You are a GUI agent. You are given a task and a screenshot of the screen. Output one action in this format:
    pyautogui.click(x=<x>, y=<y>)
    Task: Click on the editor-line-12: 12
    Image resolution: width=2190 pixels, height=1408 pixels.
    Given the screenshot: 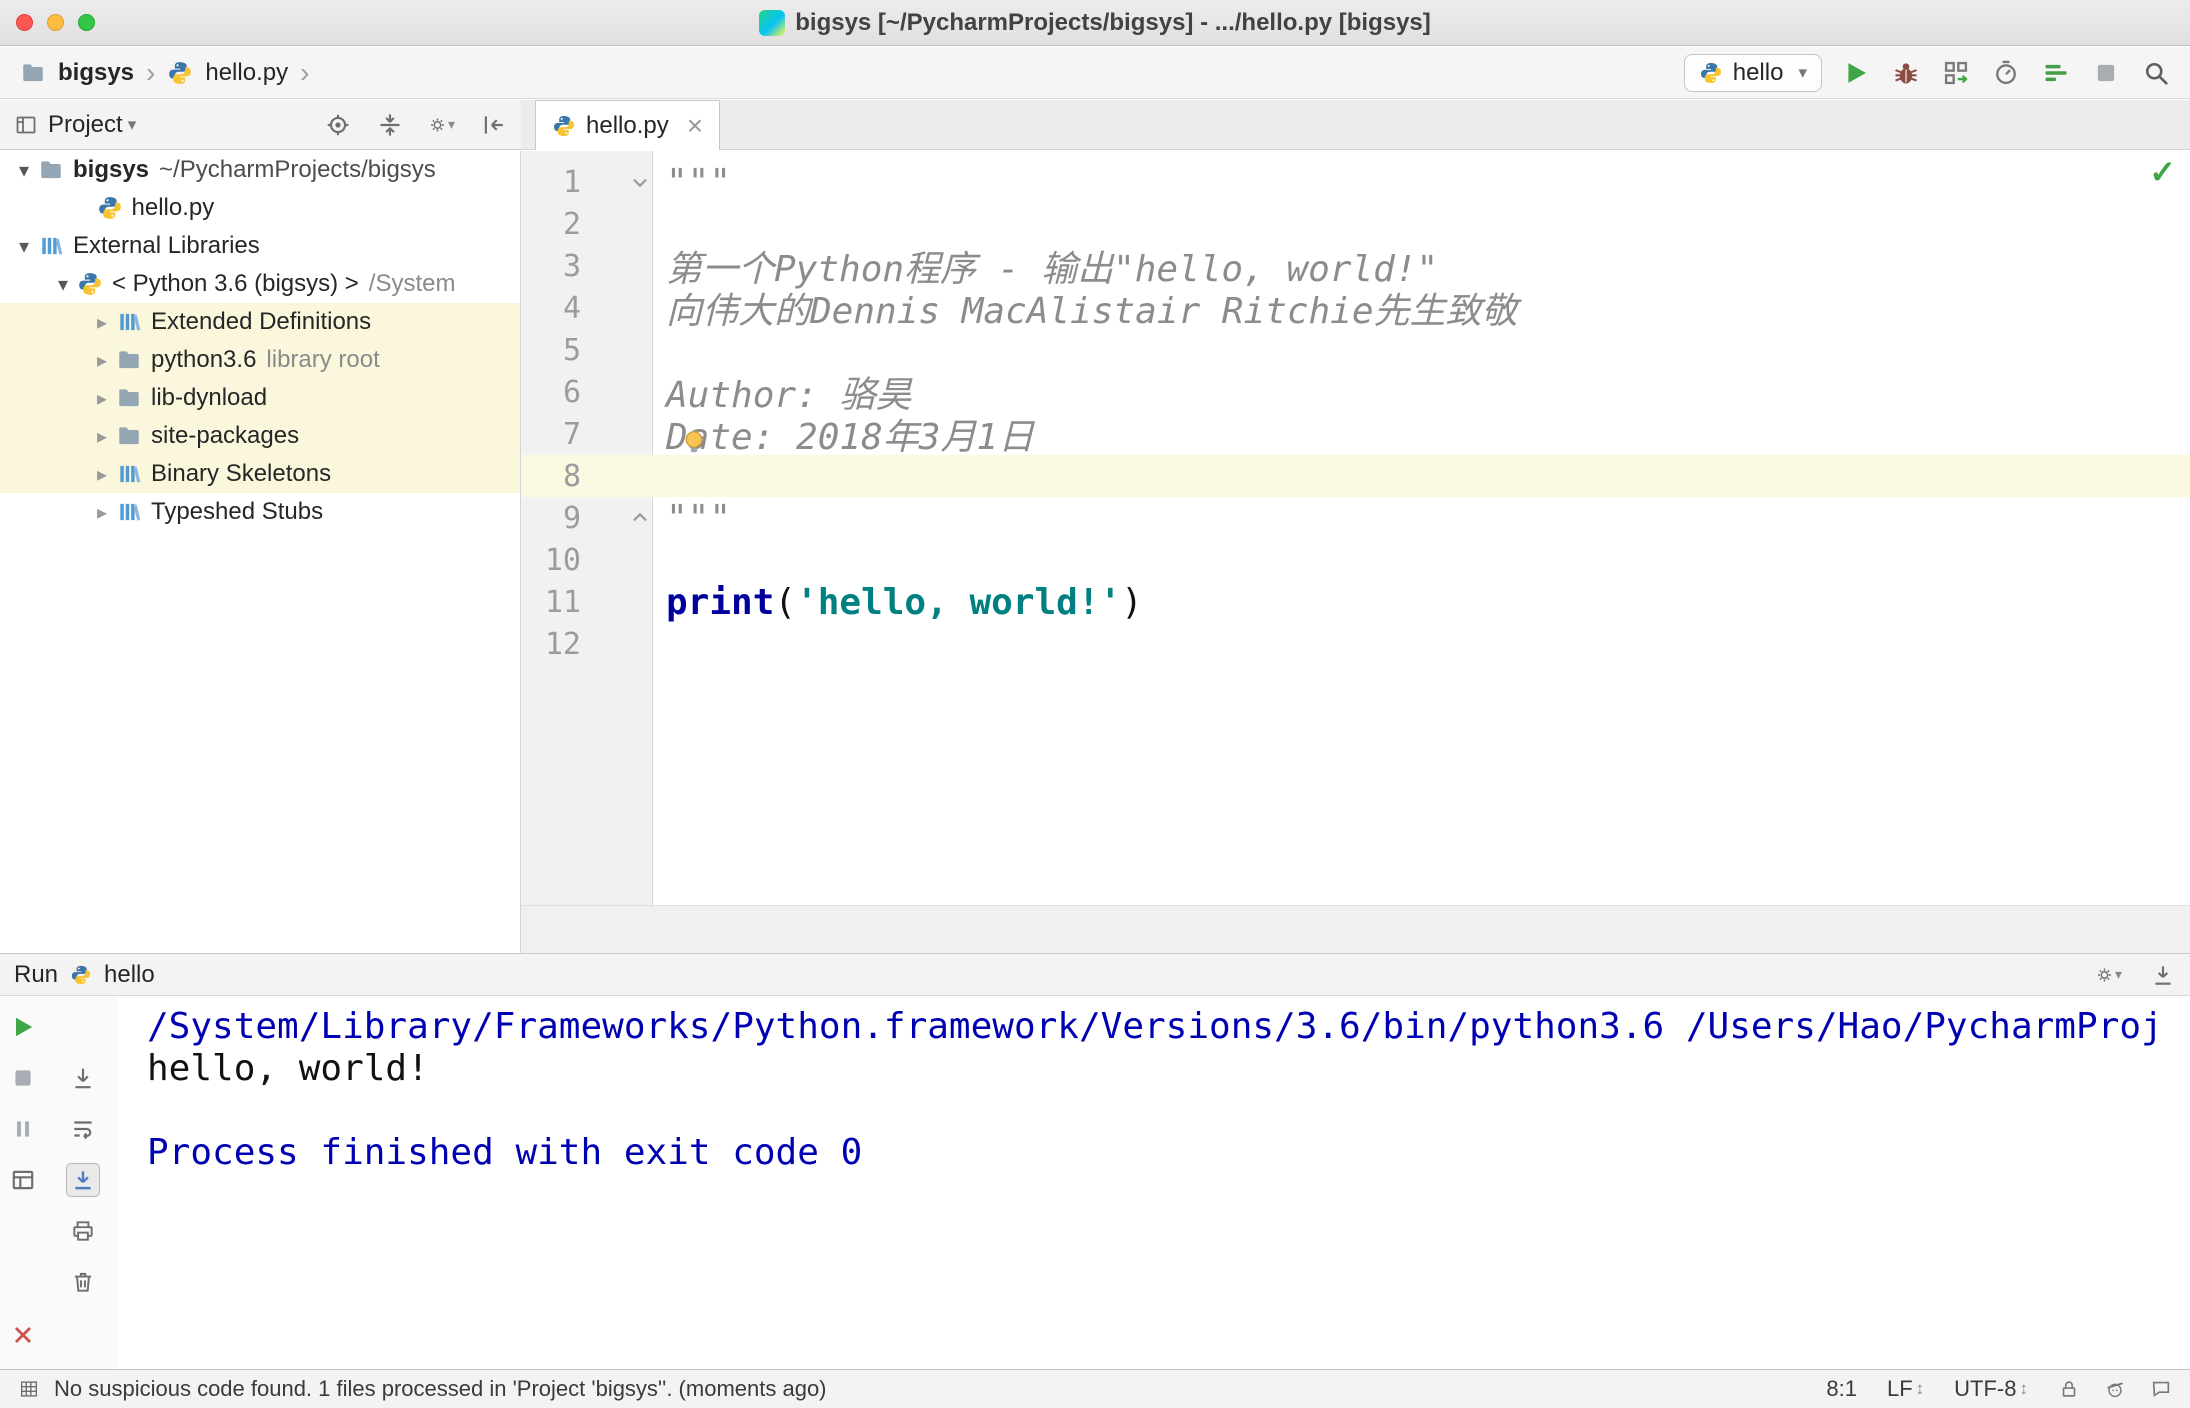 What is the action you would take?
    pyautogui.click(x=1355, y=644)
    